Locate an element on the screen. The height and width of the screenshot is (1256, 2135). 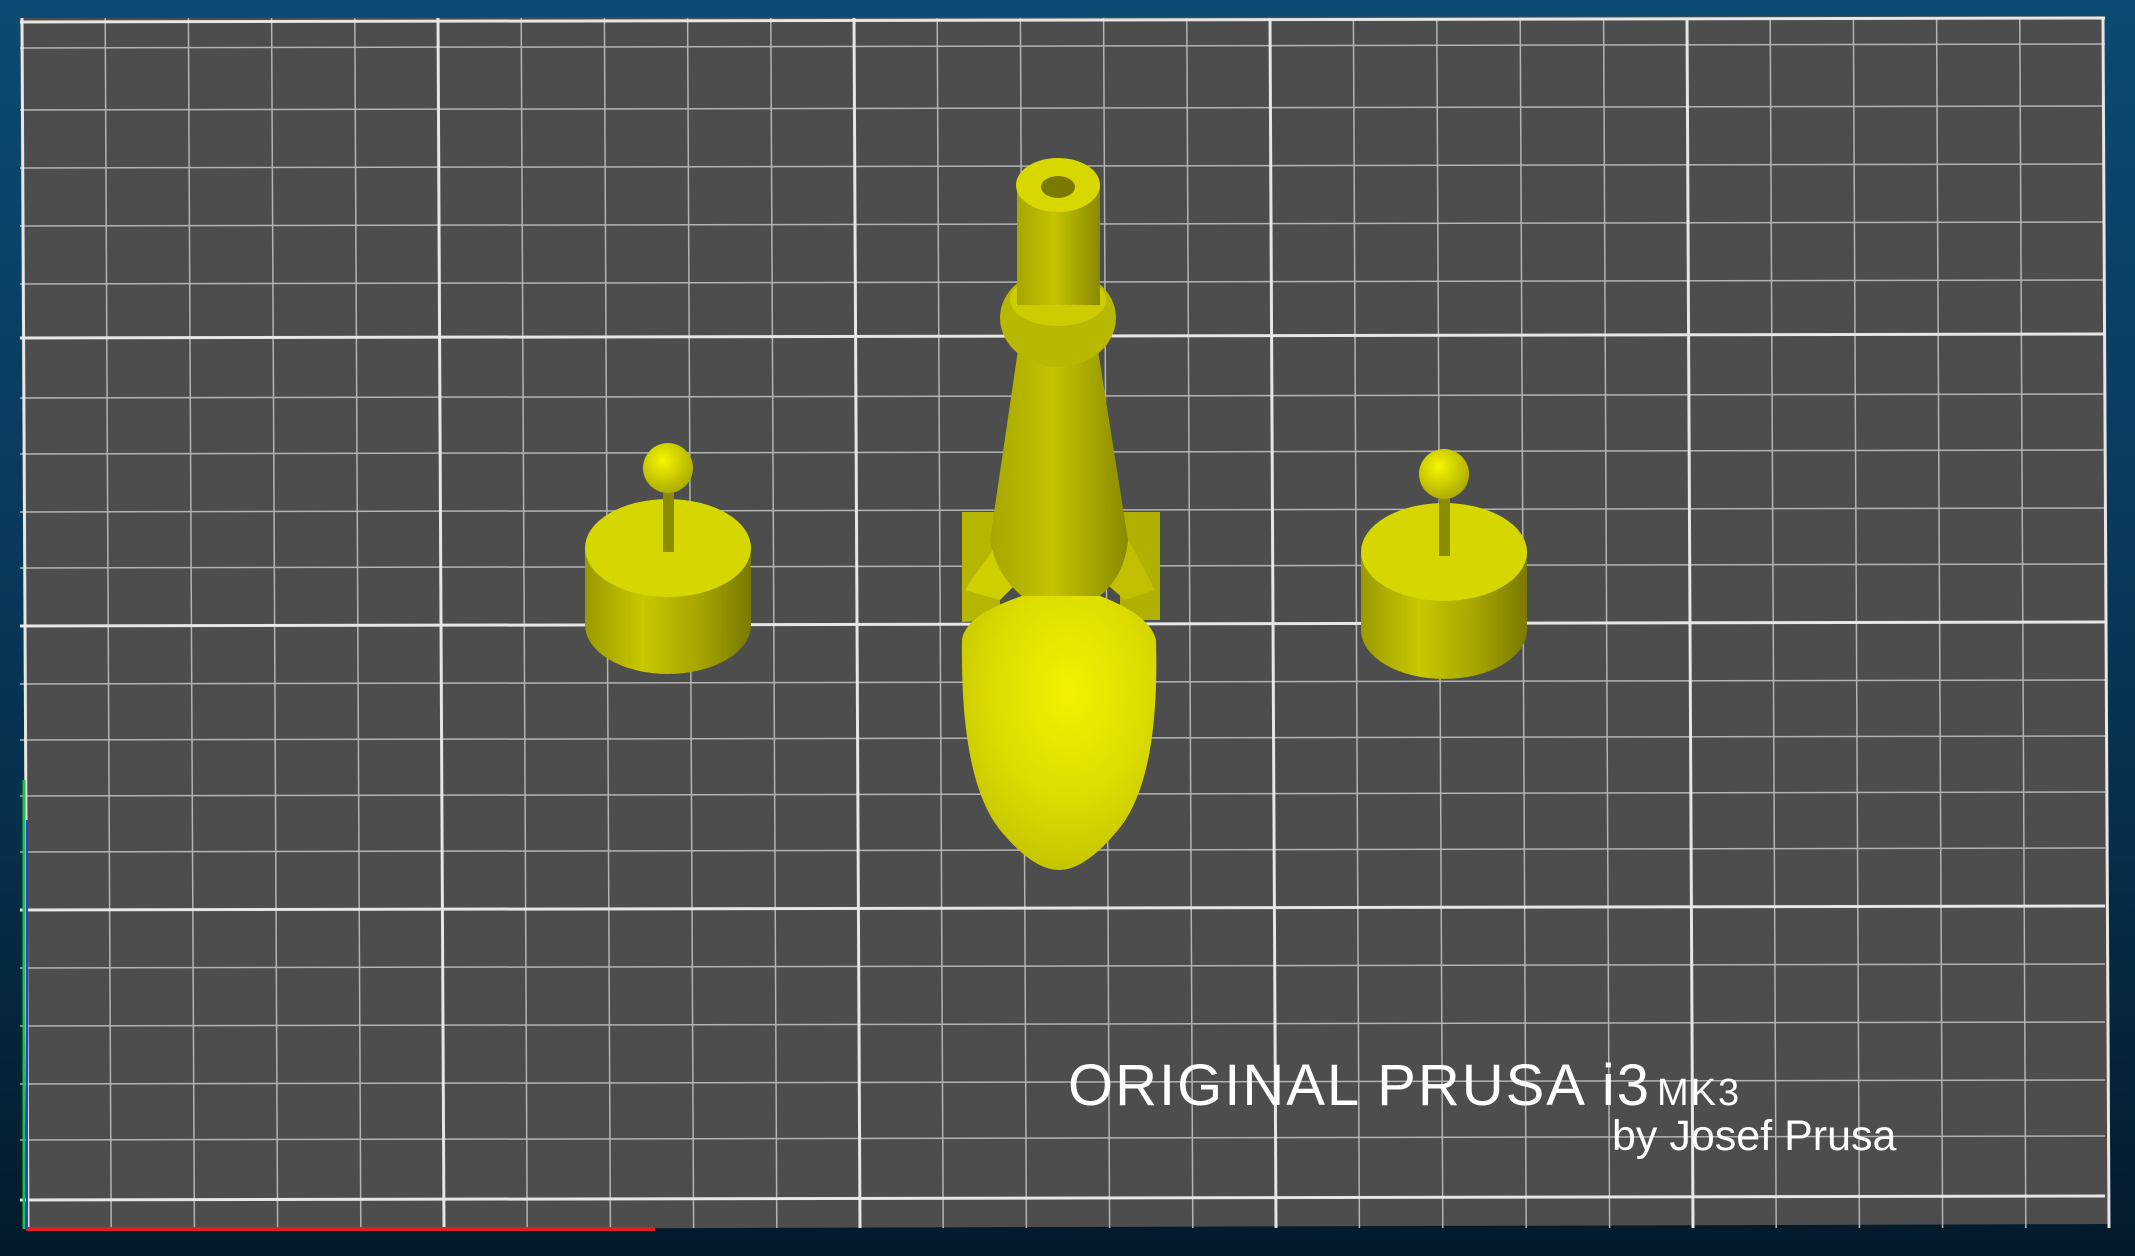
body-top-tube-hole is located at coordinates (1058, 187).